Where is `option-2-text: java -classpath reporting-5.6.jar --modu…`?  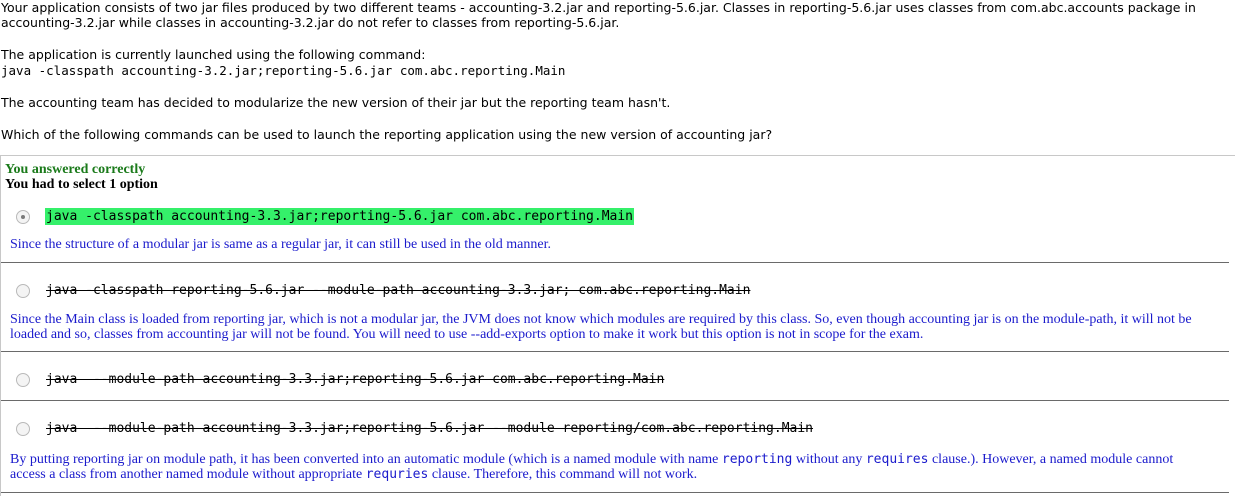 option-2-text: java -classpath reporting-5.6.jar --modu… is located at coordinates (398, 290).